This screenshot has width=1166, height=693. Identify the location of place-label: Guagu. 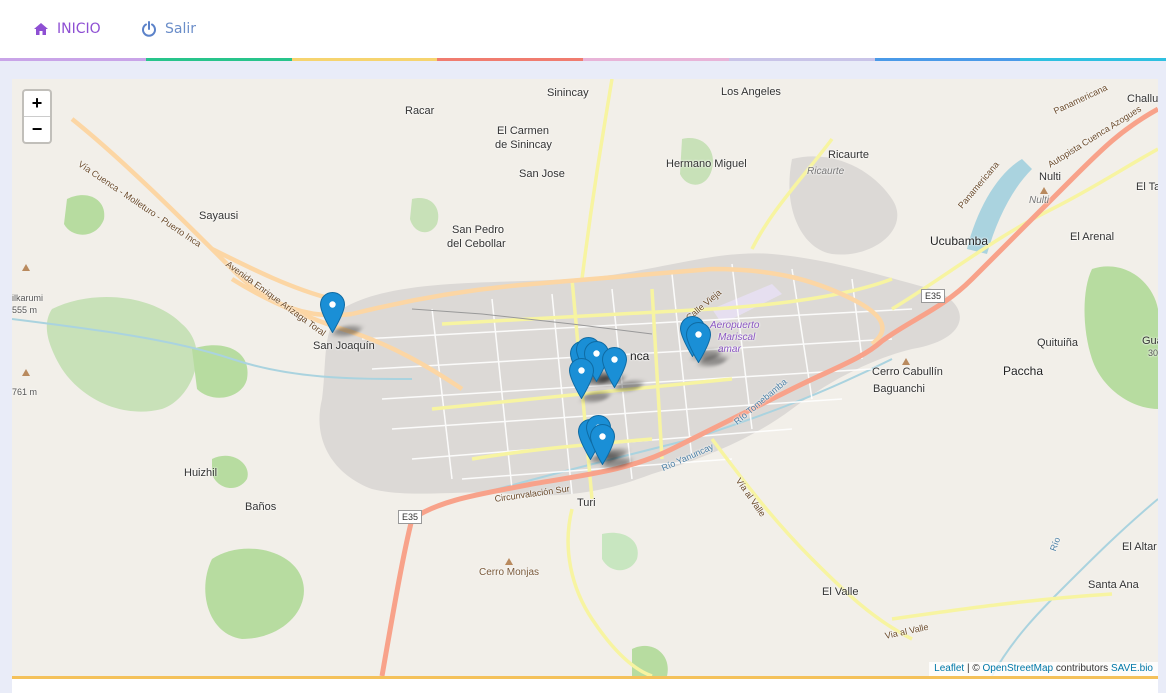
(1150, 341).